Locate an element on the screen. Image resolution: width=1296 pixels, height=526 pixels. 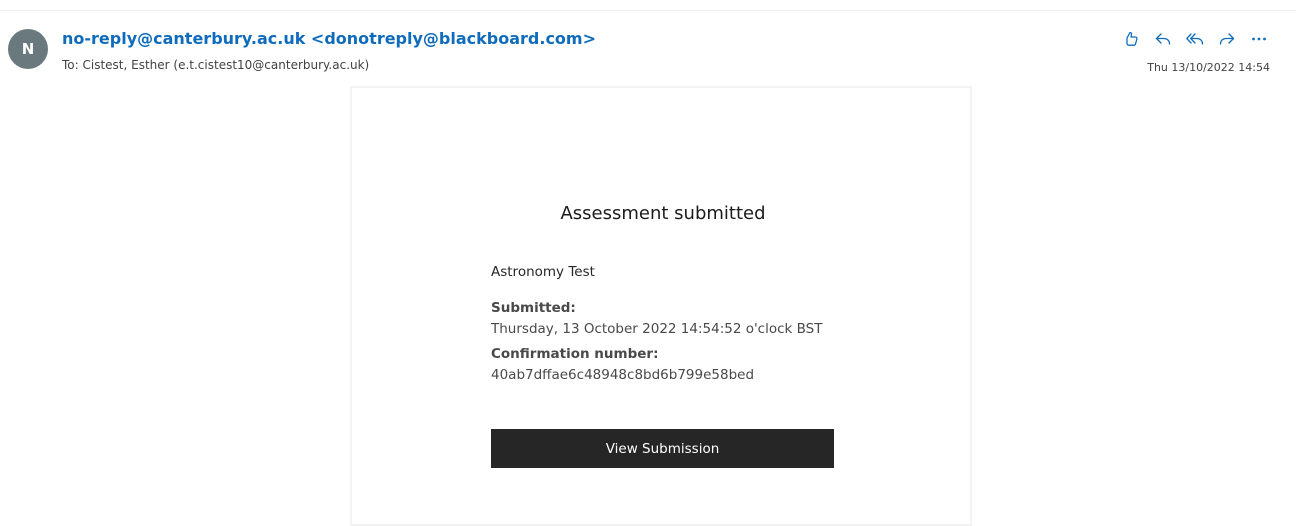
more-icon is located at coordinates (1259, 39).